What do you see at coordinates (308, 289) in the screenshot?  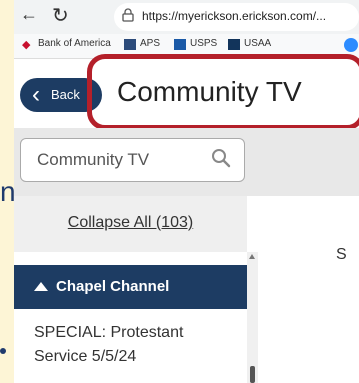 I see `main-content: S` at bounding box center [308, 289].